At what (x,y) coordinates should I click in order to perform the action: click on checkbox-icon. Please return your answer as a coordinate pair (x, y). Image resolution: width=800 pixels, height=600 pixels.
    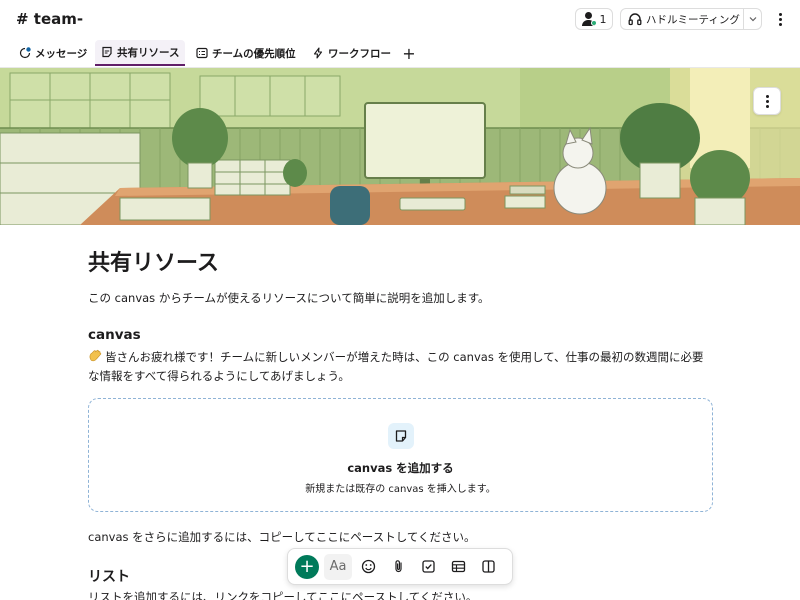
    Looking at the image, I should click on (428, 566).